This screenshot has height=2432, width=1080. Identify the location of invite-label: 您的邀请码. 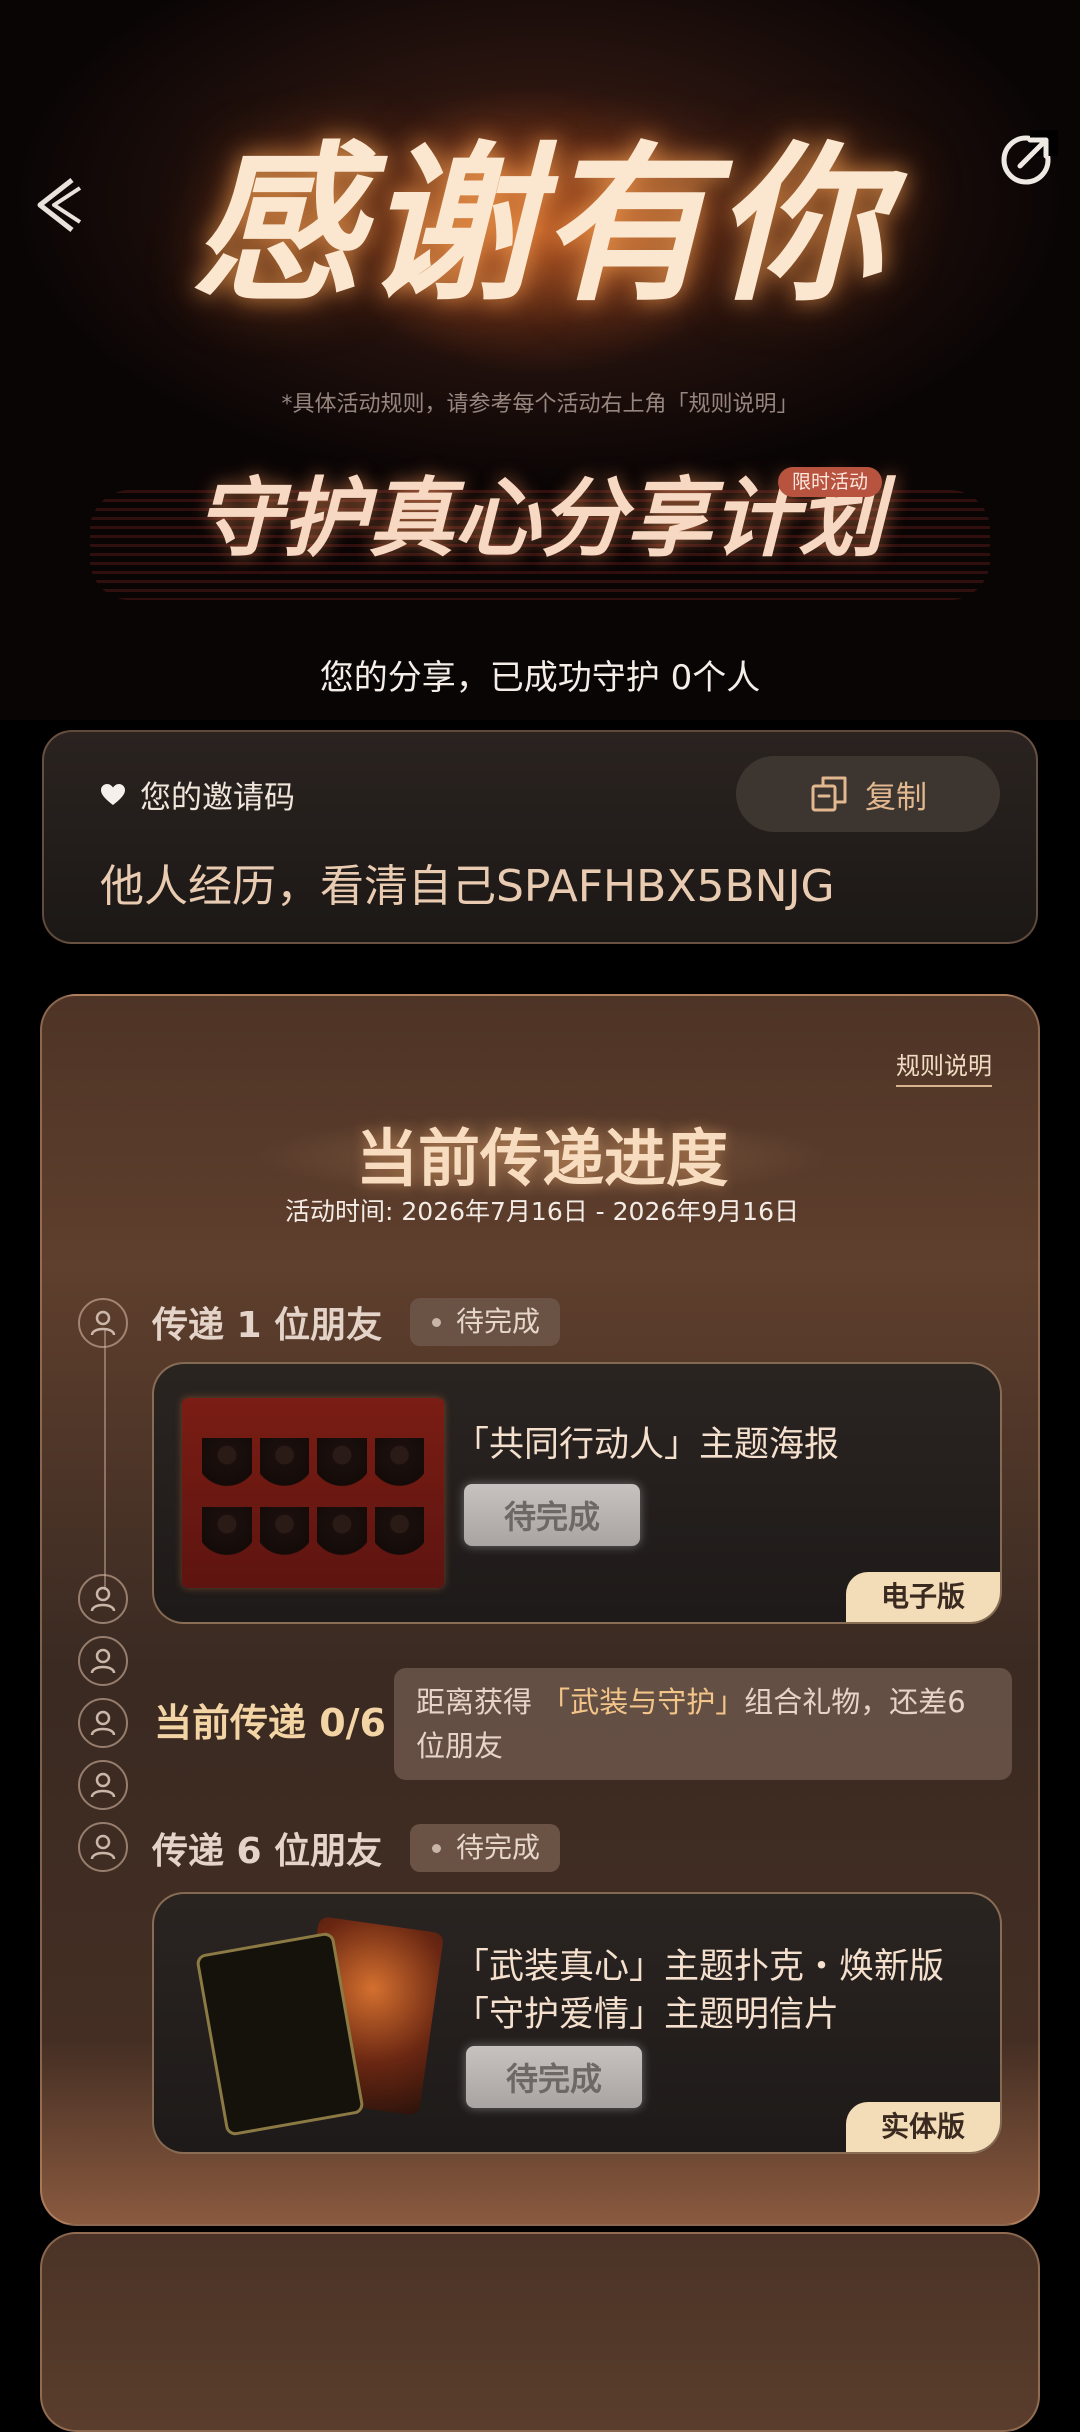
(217, 798).